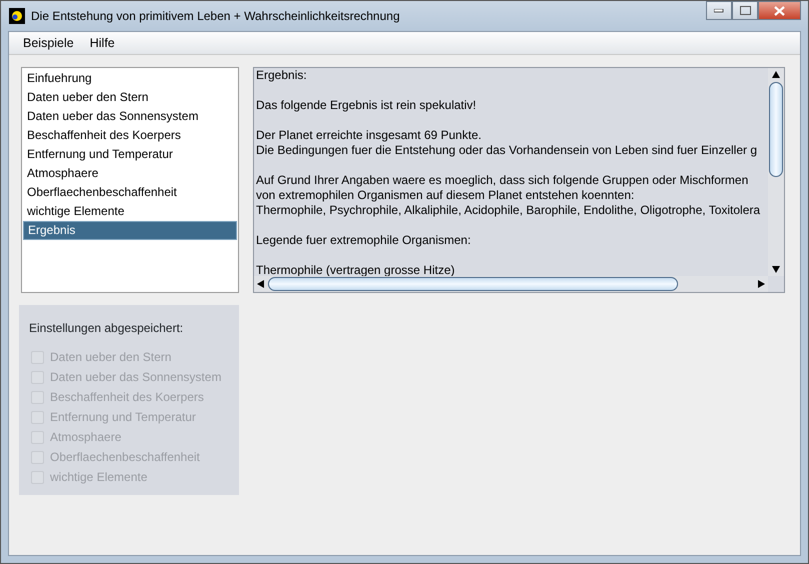 The width and height of the screenshot is (809, 564). Describe the element at coordinates (48, 43) in the screenshot. I see `menu-item: Beispiele` at that location.